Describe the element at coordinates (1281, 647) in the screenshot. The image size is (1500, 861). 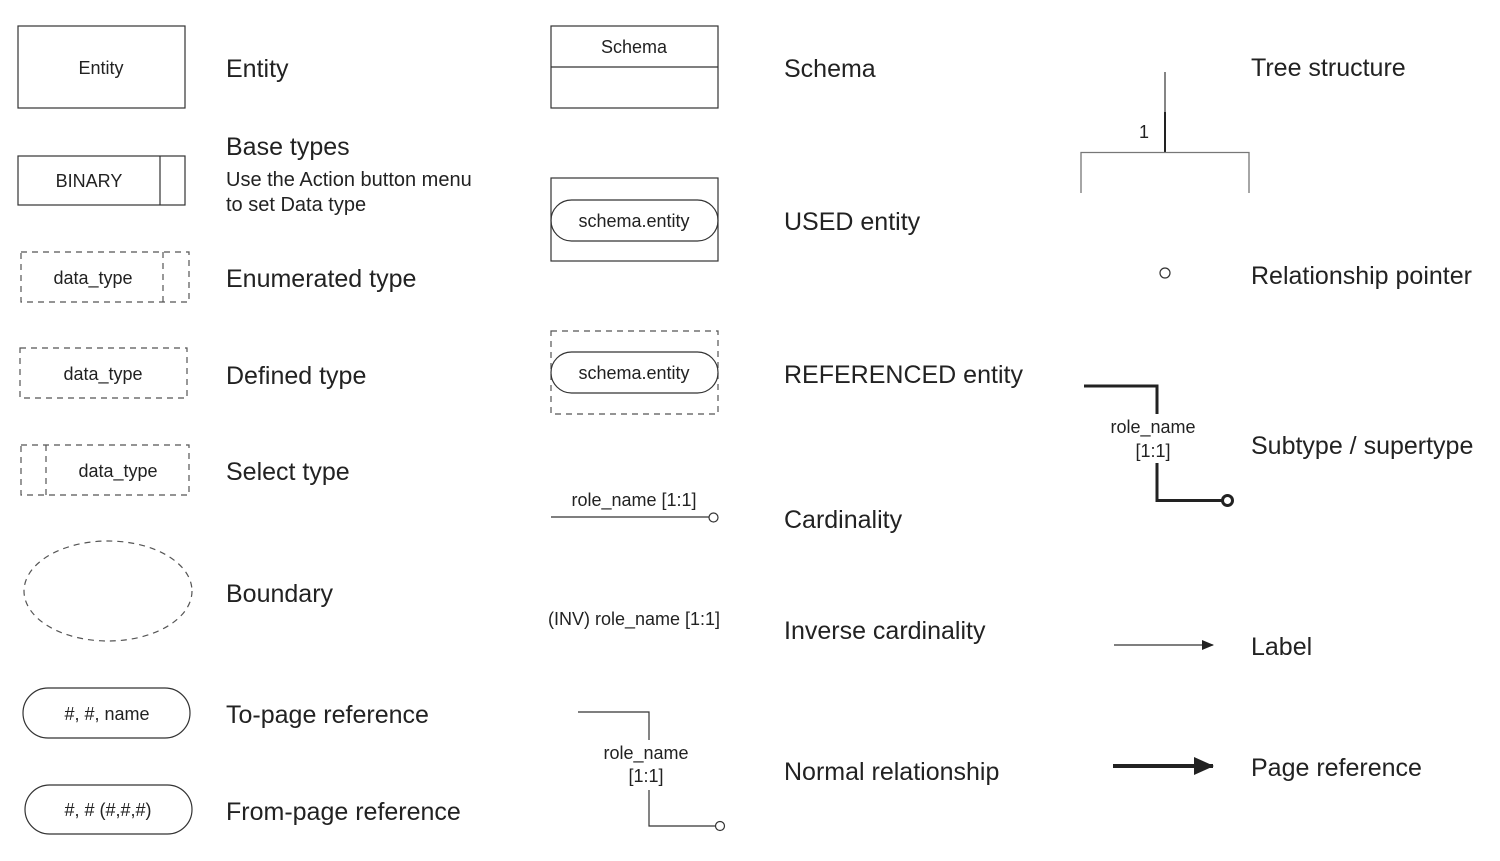
I see `label-arrow-label: Label` at that location.